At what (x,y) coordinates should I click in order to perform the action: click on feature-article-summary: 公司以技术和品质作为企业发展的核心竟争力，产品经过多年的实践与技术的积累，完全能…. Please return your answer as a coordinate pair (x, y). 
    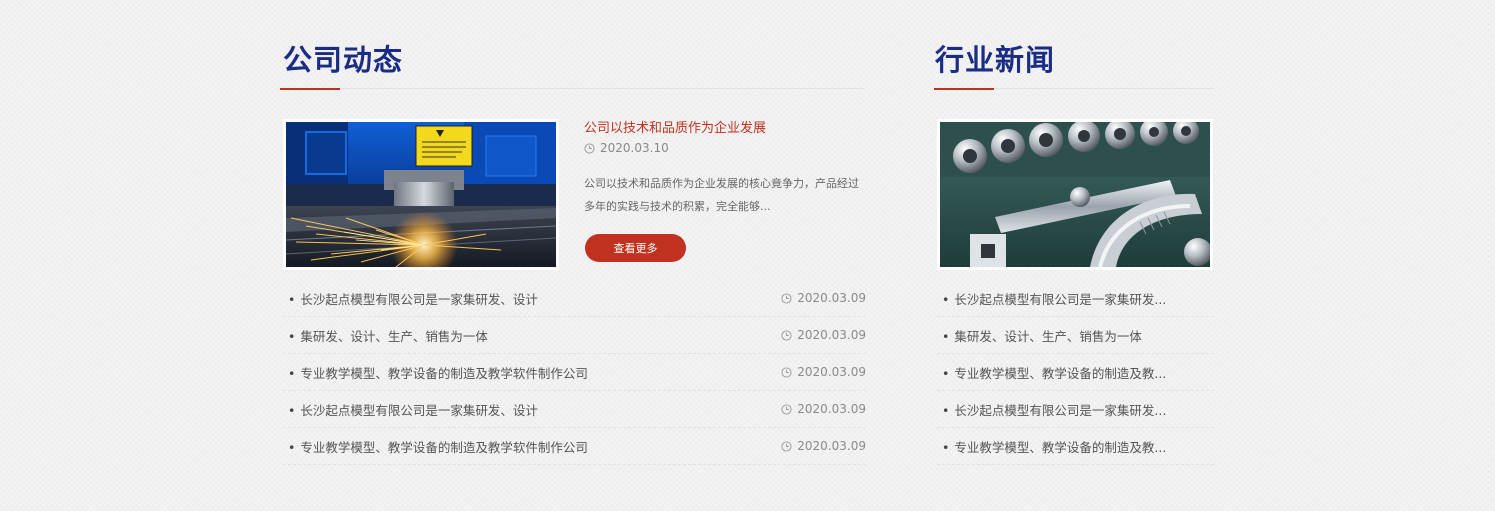
    Looking at the image, I should click on (721, 195).